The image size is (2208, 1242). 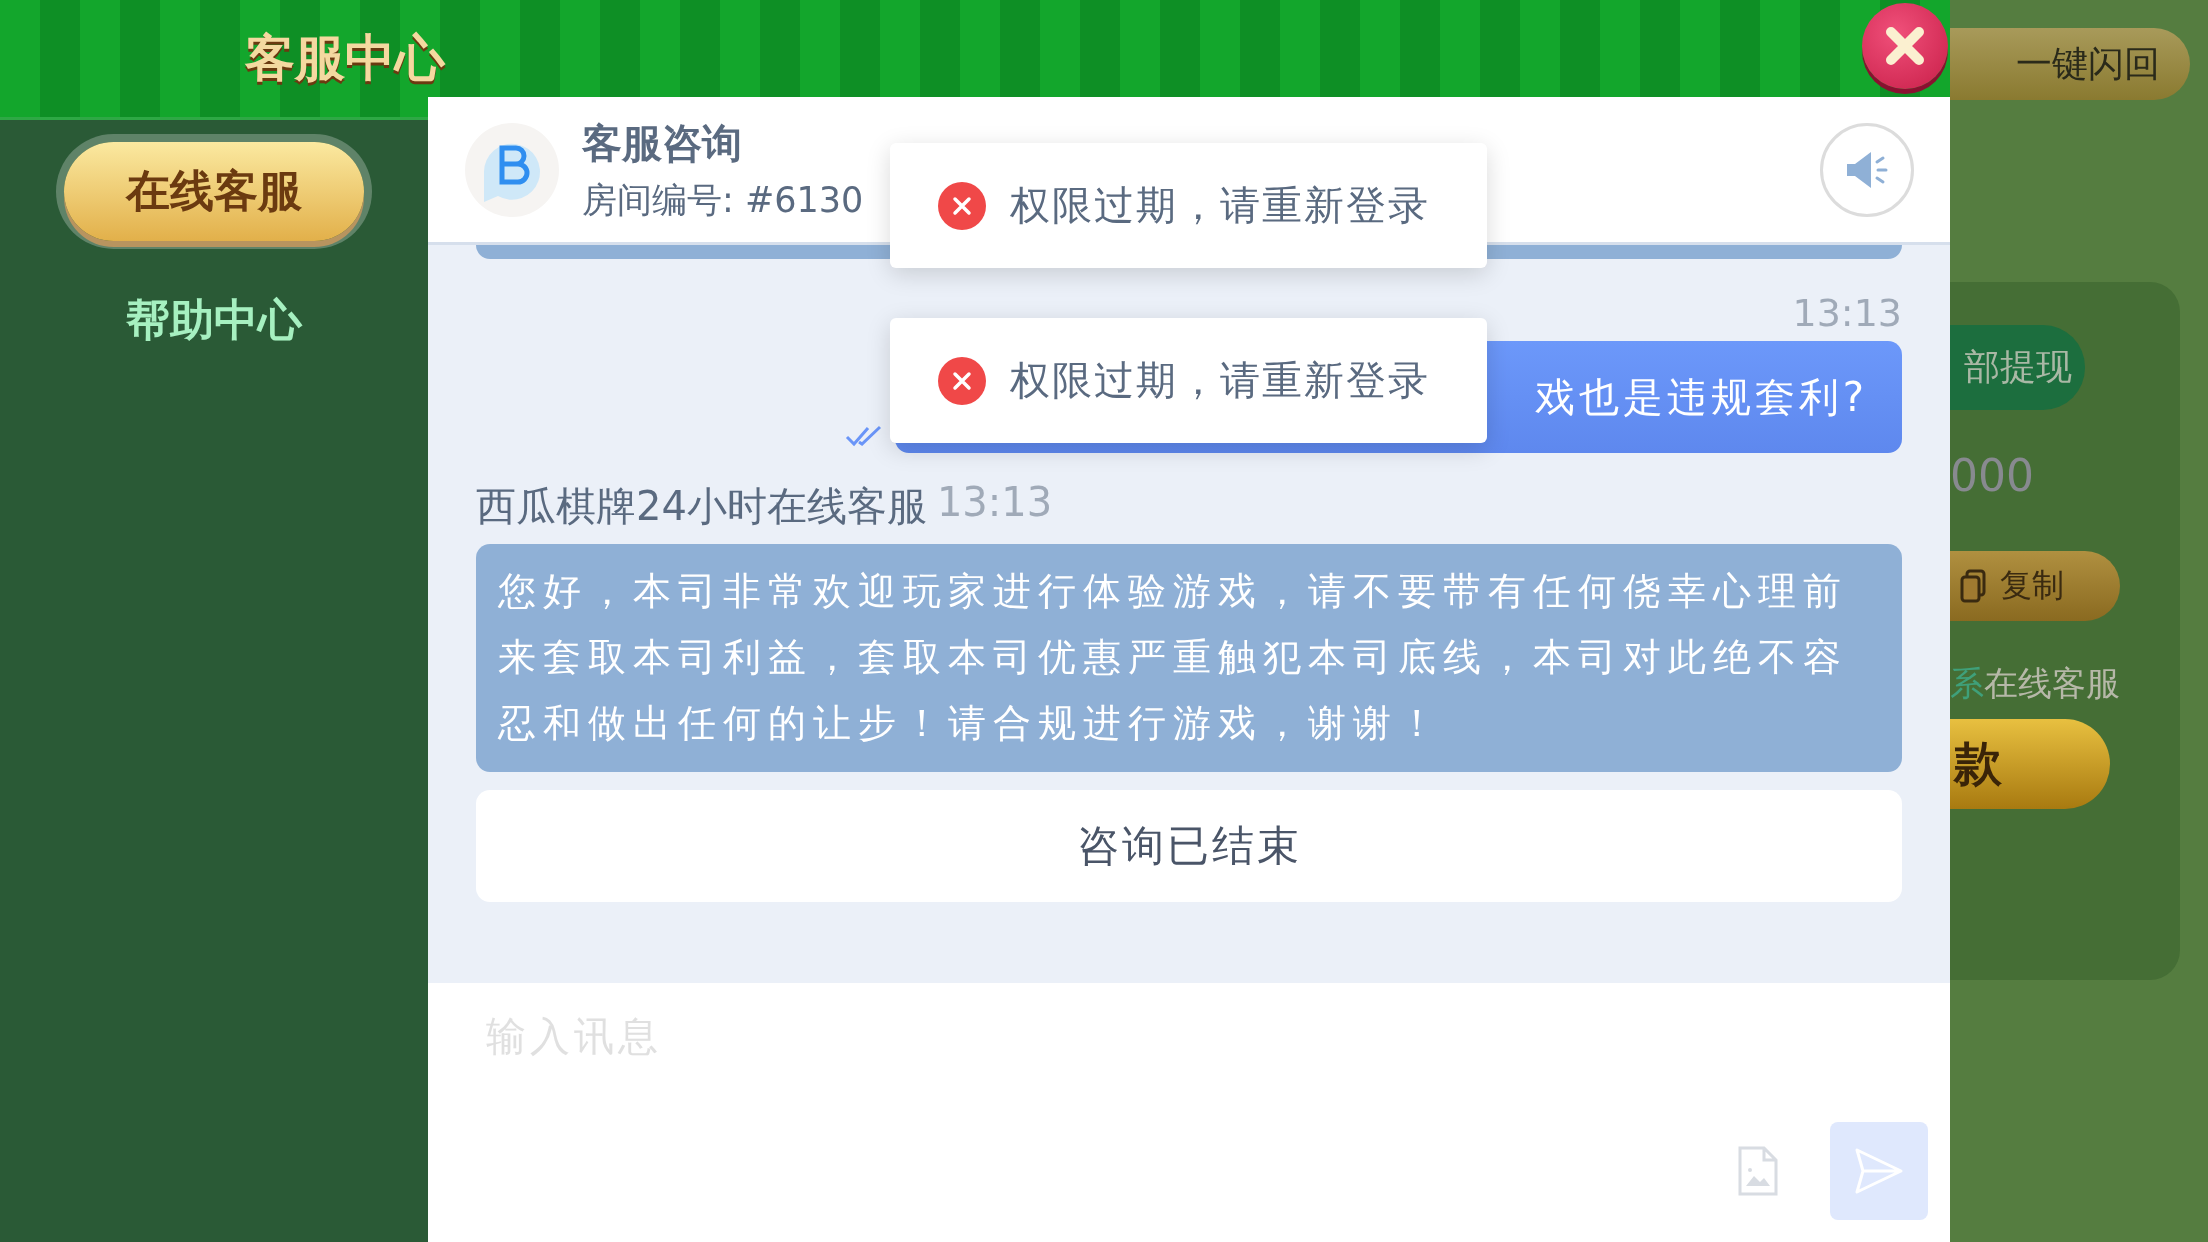 I want to click on header-title: 客服中心, so click(x=345, y=58).